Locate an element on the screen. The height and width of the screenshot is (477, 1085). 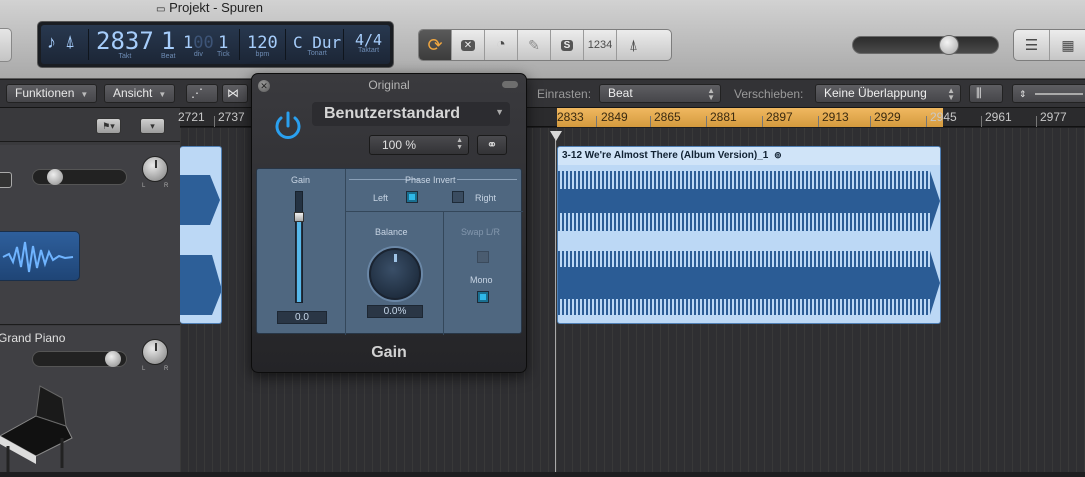
track-audio: LR is located at coordinates (90, 235).